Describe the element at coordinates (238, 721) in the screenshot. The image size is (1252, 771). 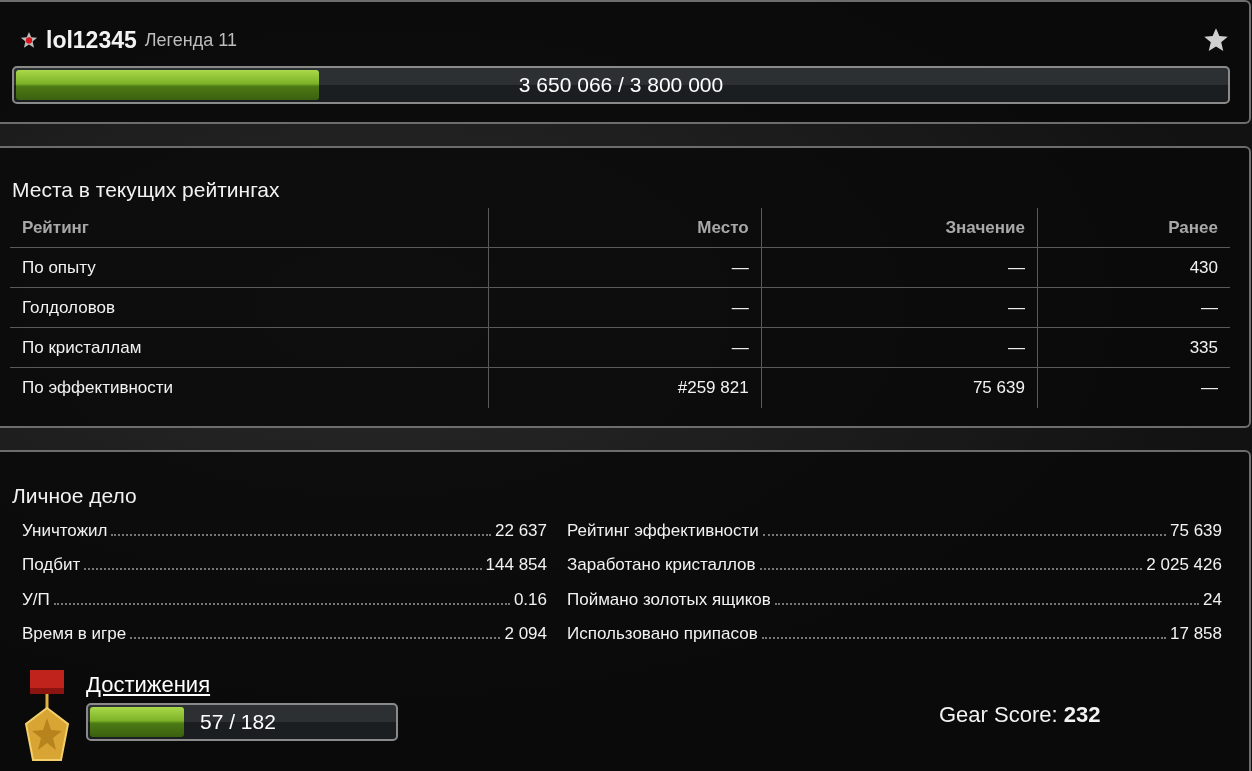
I see `achievements-reading: 57 / 182` at that location.